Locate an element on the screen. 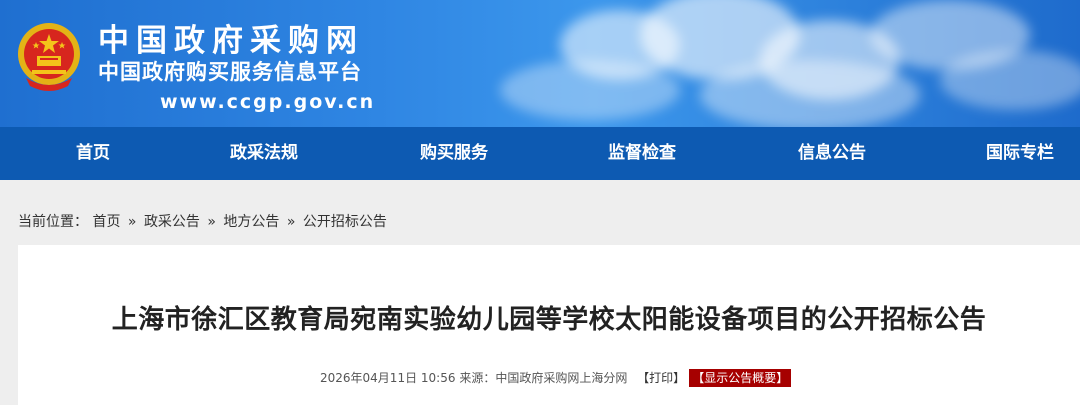  site-title: 中国政府采购网 is located at coordinates (231, 41).